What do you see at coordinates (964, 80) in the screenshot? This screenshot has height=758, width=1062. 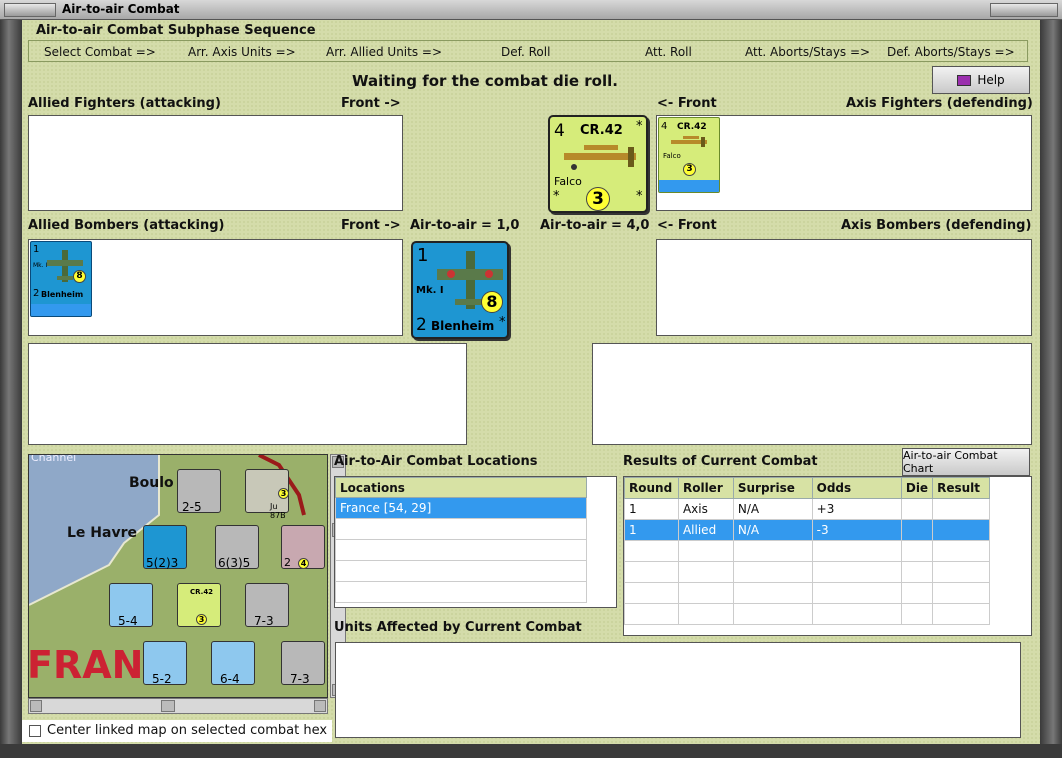 I see `book-icon` at bounding box center [964, 80].